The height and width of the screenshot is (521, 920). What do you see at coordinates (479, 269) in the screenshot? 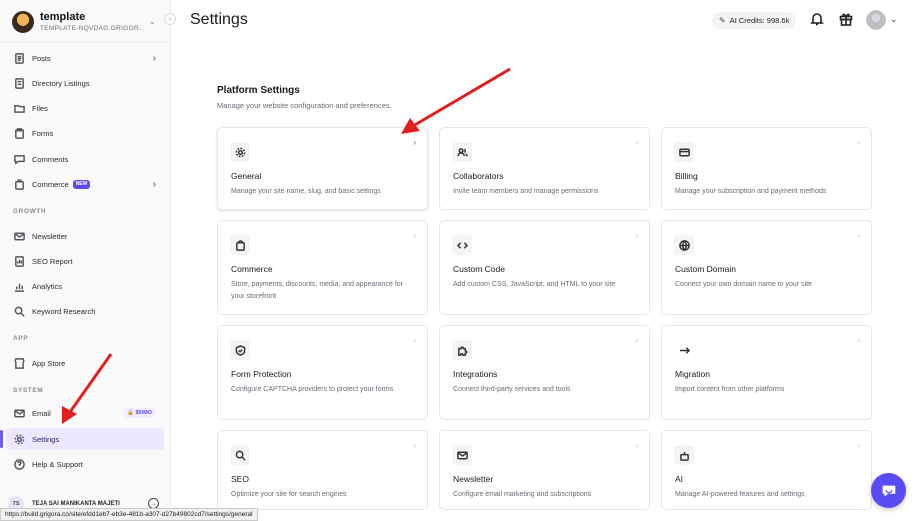
I see `card-title: Custom Code` at bounding box center [479, 269].